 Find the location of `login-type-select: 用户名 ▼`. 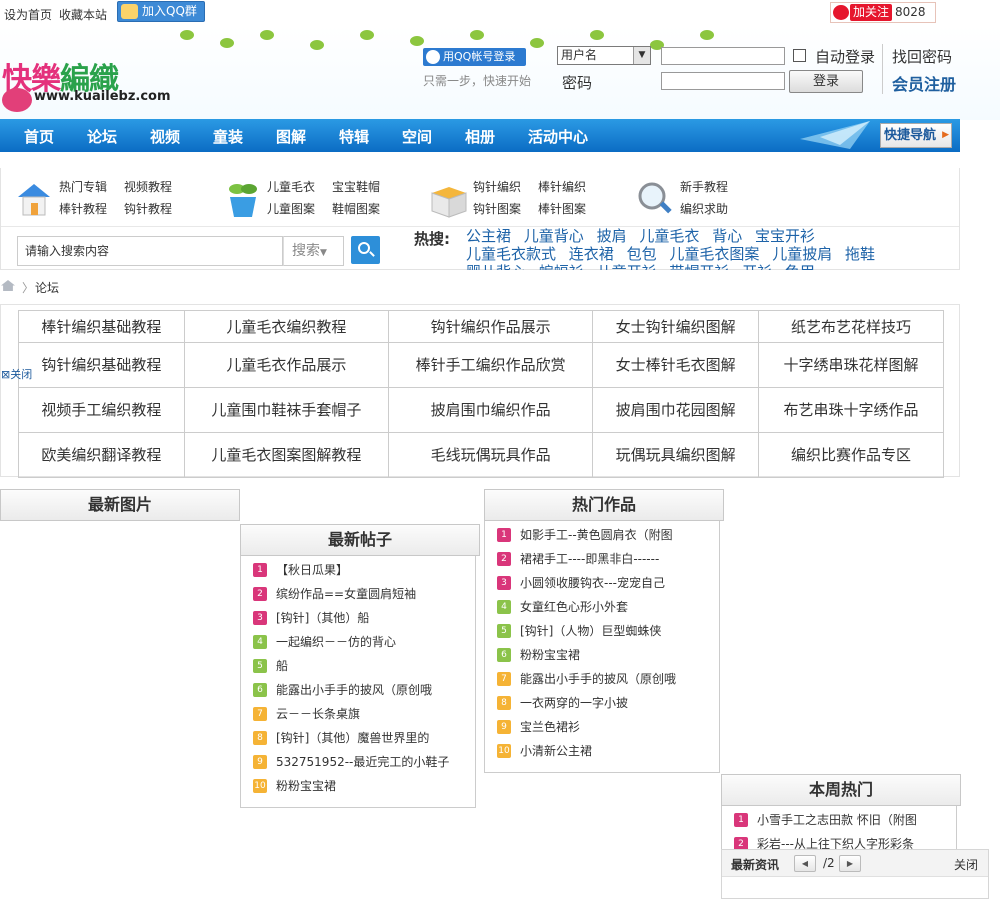

login-type-select: 用户名 ▼ is located at coordinates (604, 55).